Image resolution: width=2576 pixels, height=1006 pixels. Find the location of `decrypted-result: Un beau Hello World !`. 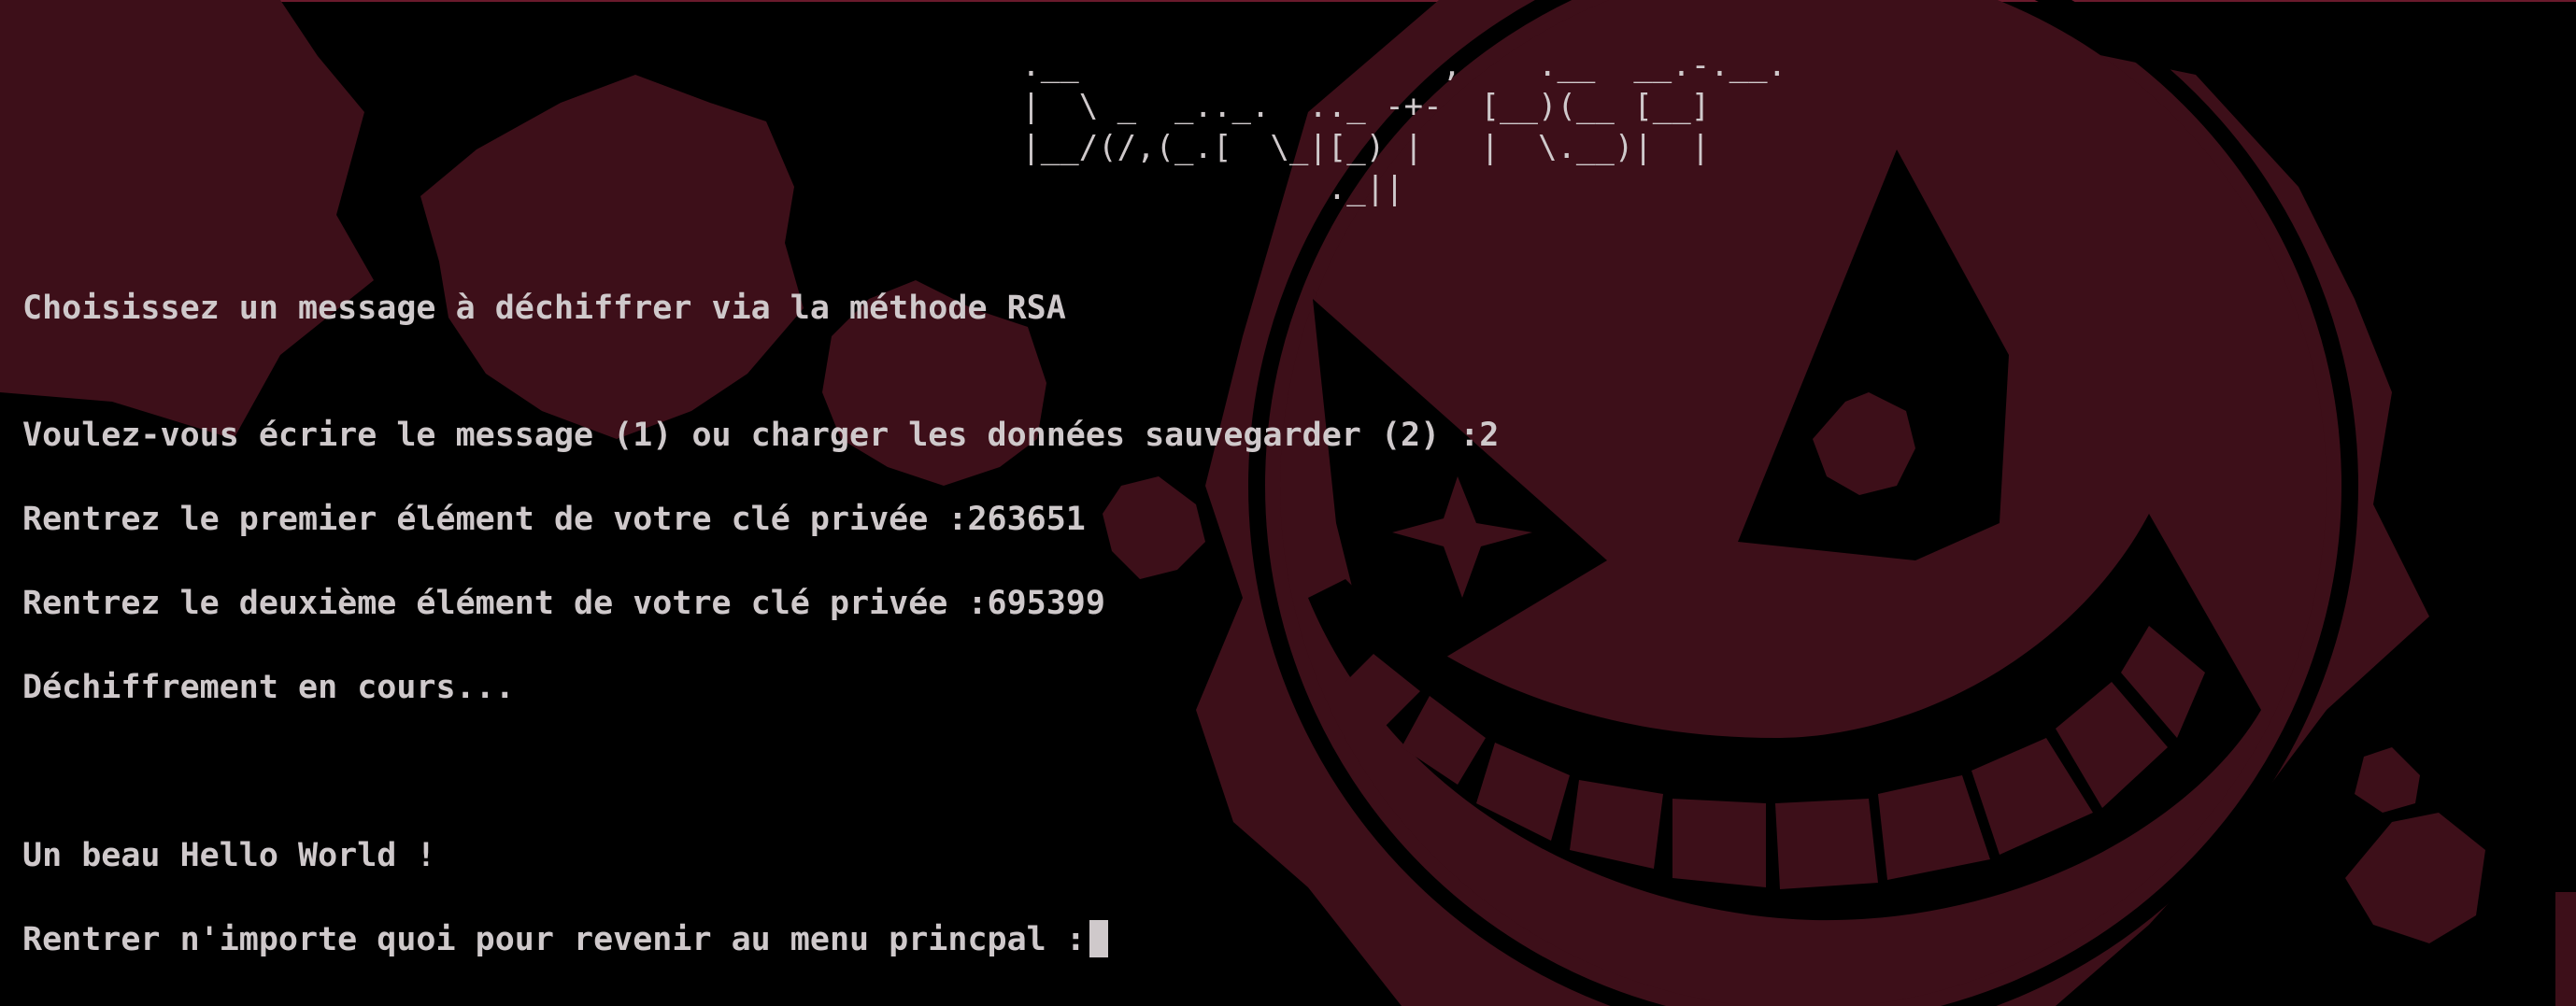

decrypted-result: Un beau Hello World ! is located at coordinates (229, 856).